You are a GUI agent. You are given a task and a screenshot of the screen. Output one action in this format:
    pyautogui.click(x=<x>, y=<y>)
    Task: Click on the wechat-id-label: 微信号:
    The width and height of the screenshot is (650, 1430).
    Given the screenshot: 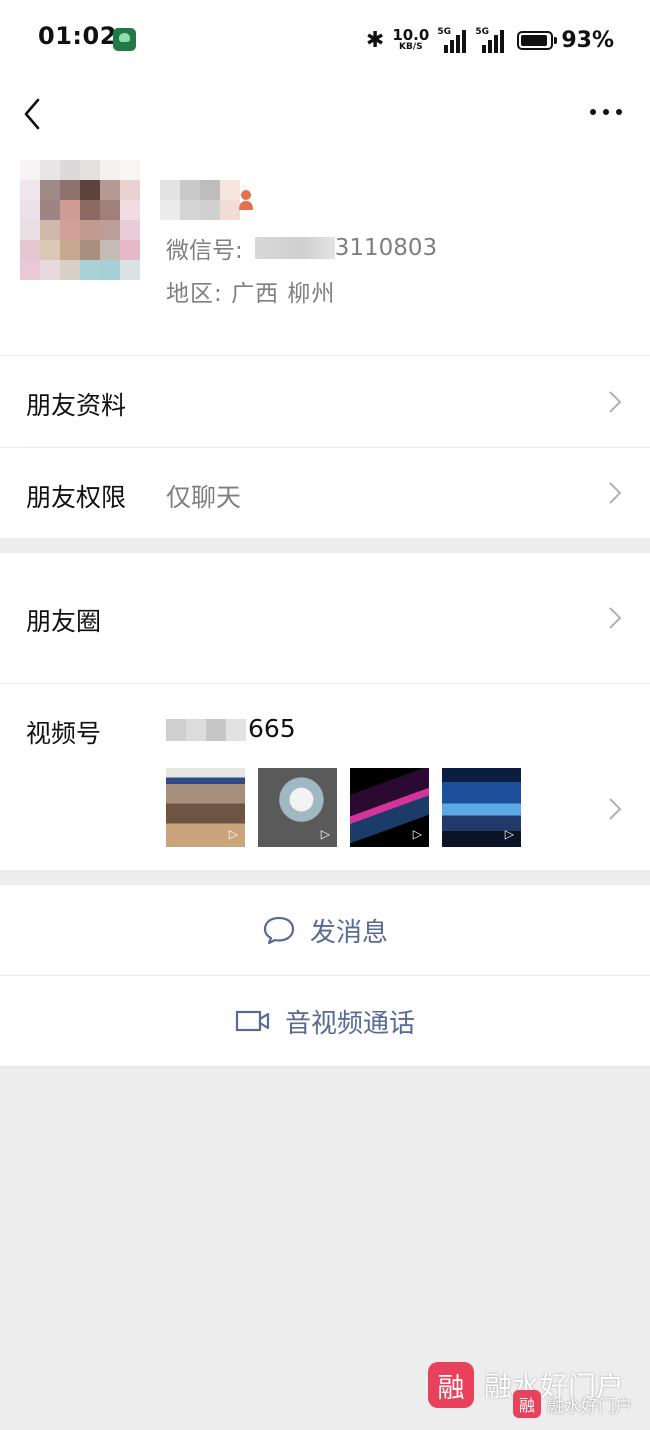 What is the action you would take?
    pyautogui.click(x=204, y=251)
    